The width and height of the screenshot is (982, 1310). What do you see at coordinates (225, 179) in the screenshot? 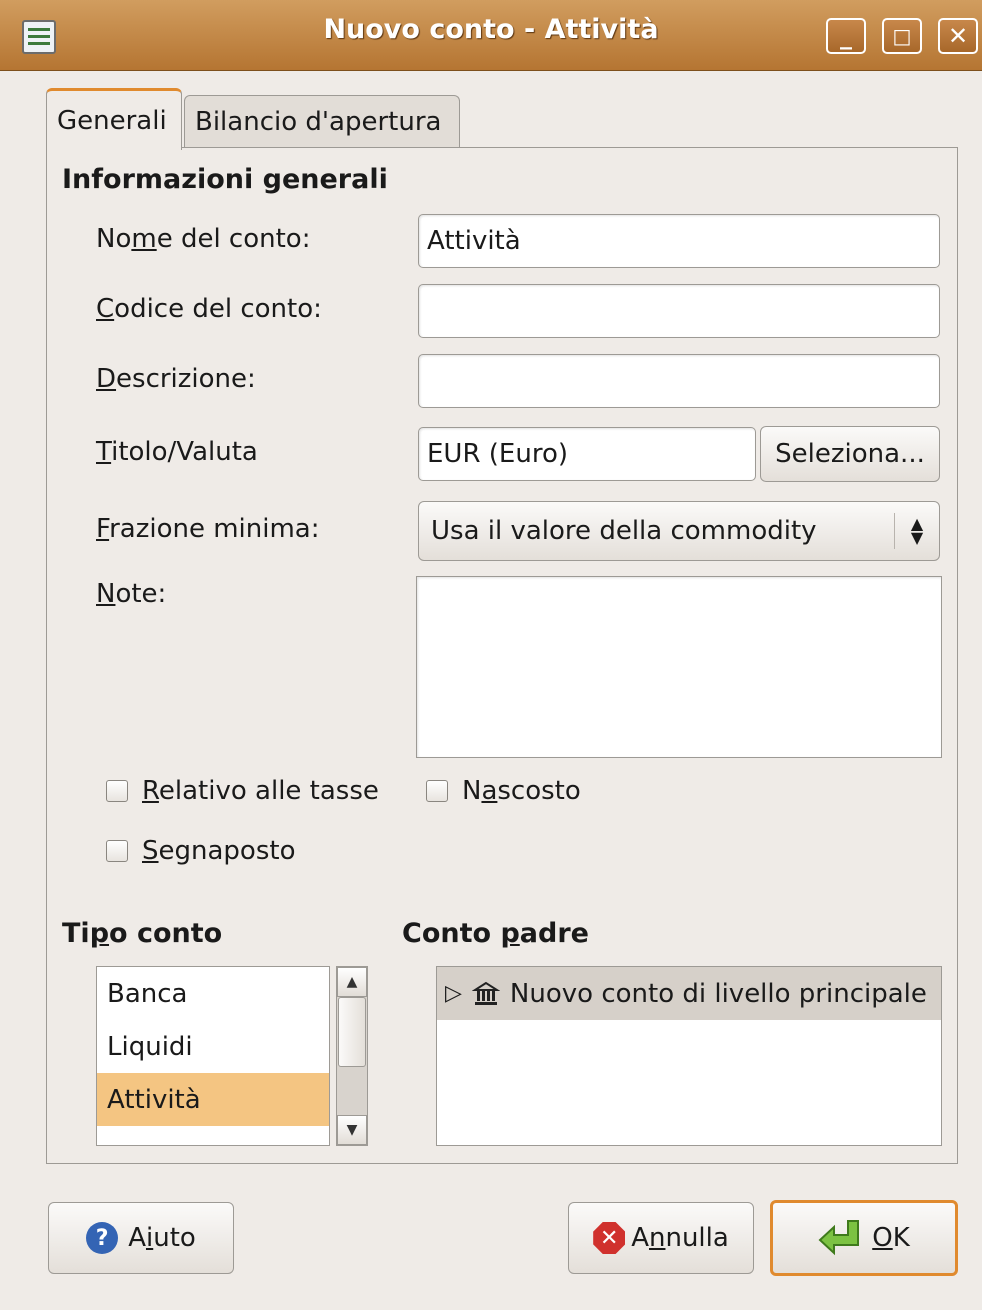
I see `section-title: Informazioni generali` at bounding box center [225, 179].